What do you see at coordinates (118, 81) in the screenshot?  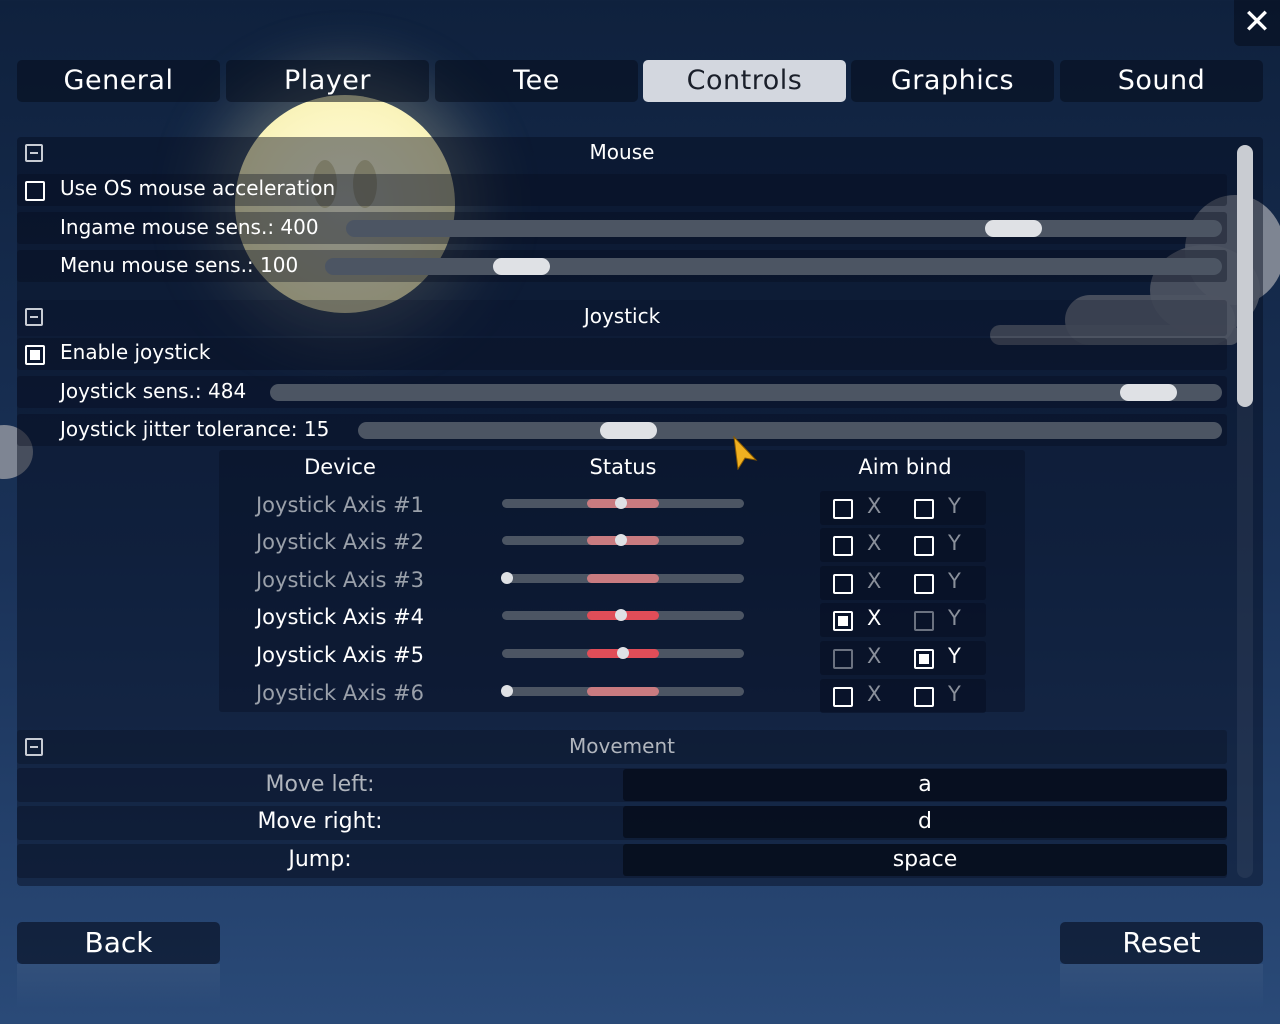 I see `tab-general: General` at bounding box center [118, 81].